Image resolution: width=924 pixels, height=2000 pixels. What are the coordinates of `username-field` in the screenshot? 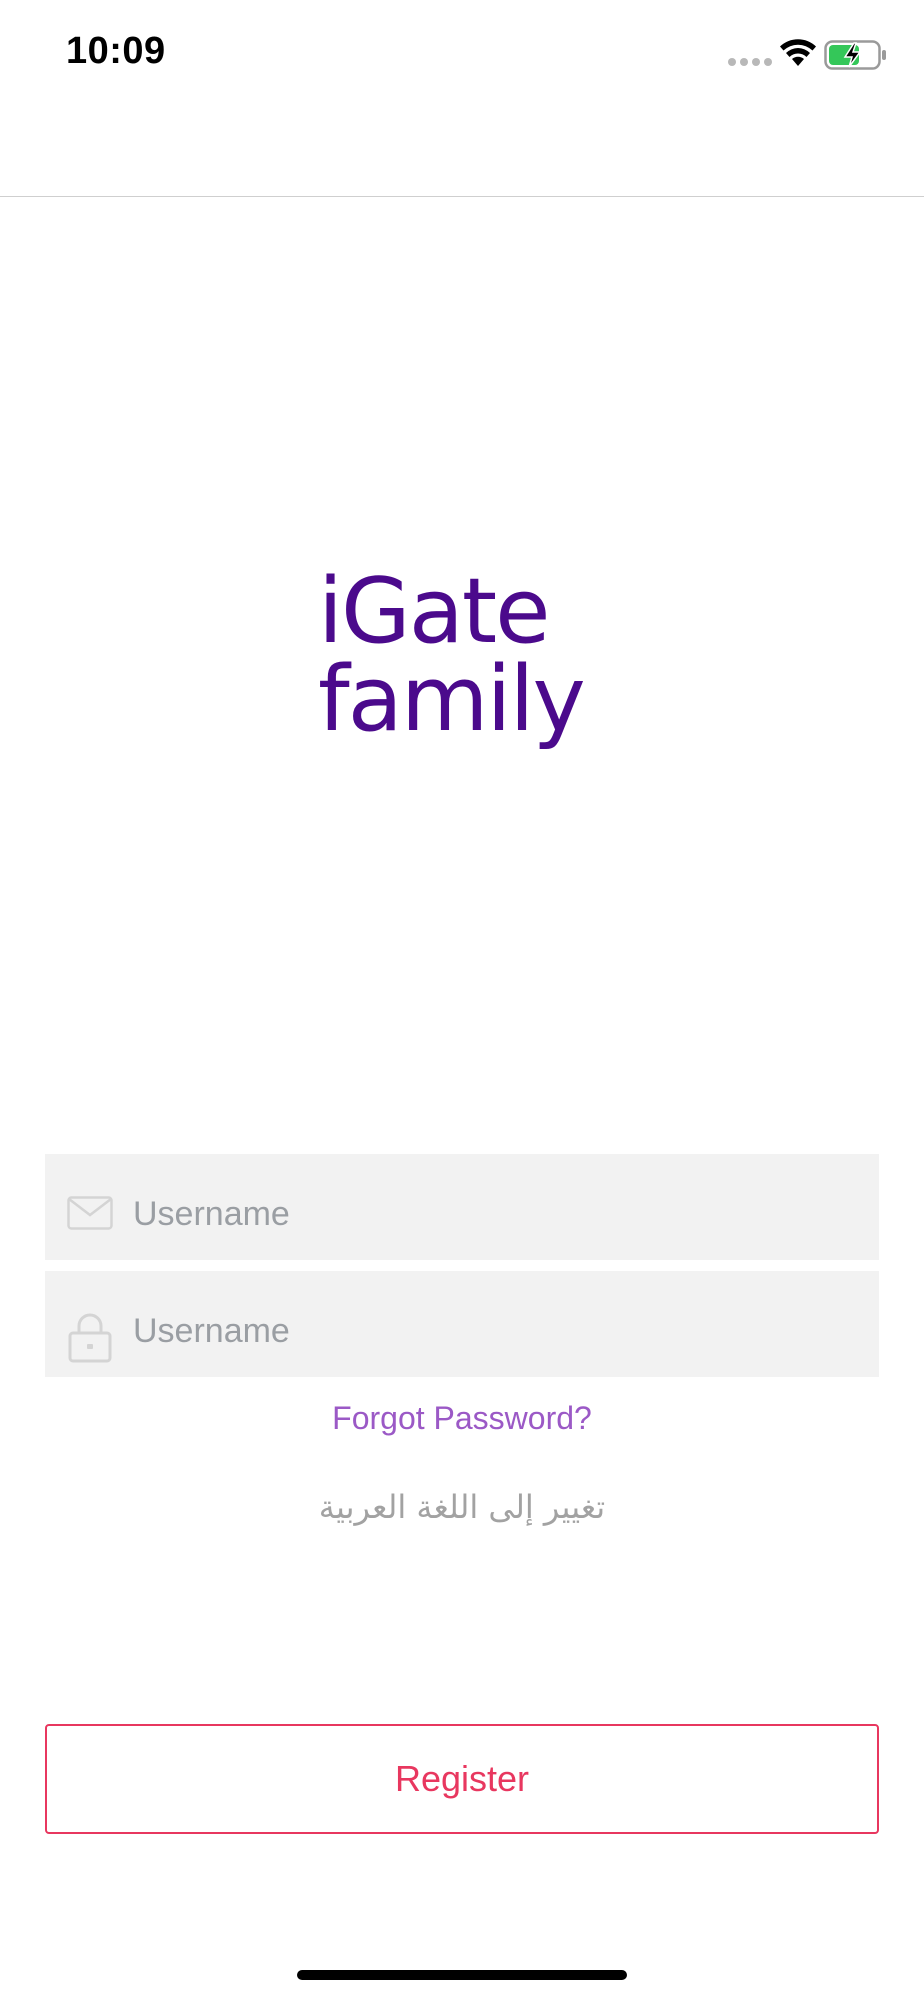 It's located at (462, 1207).